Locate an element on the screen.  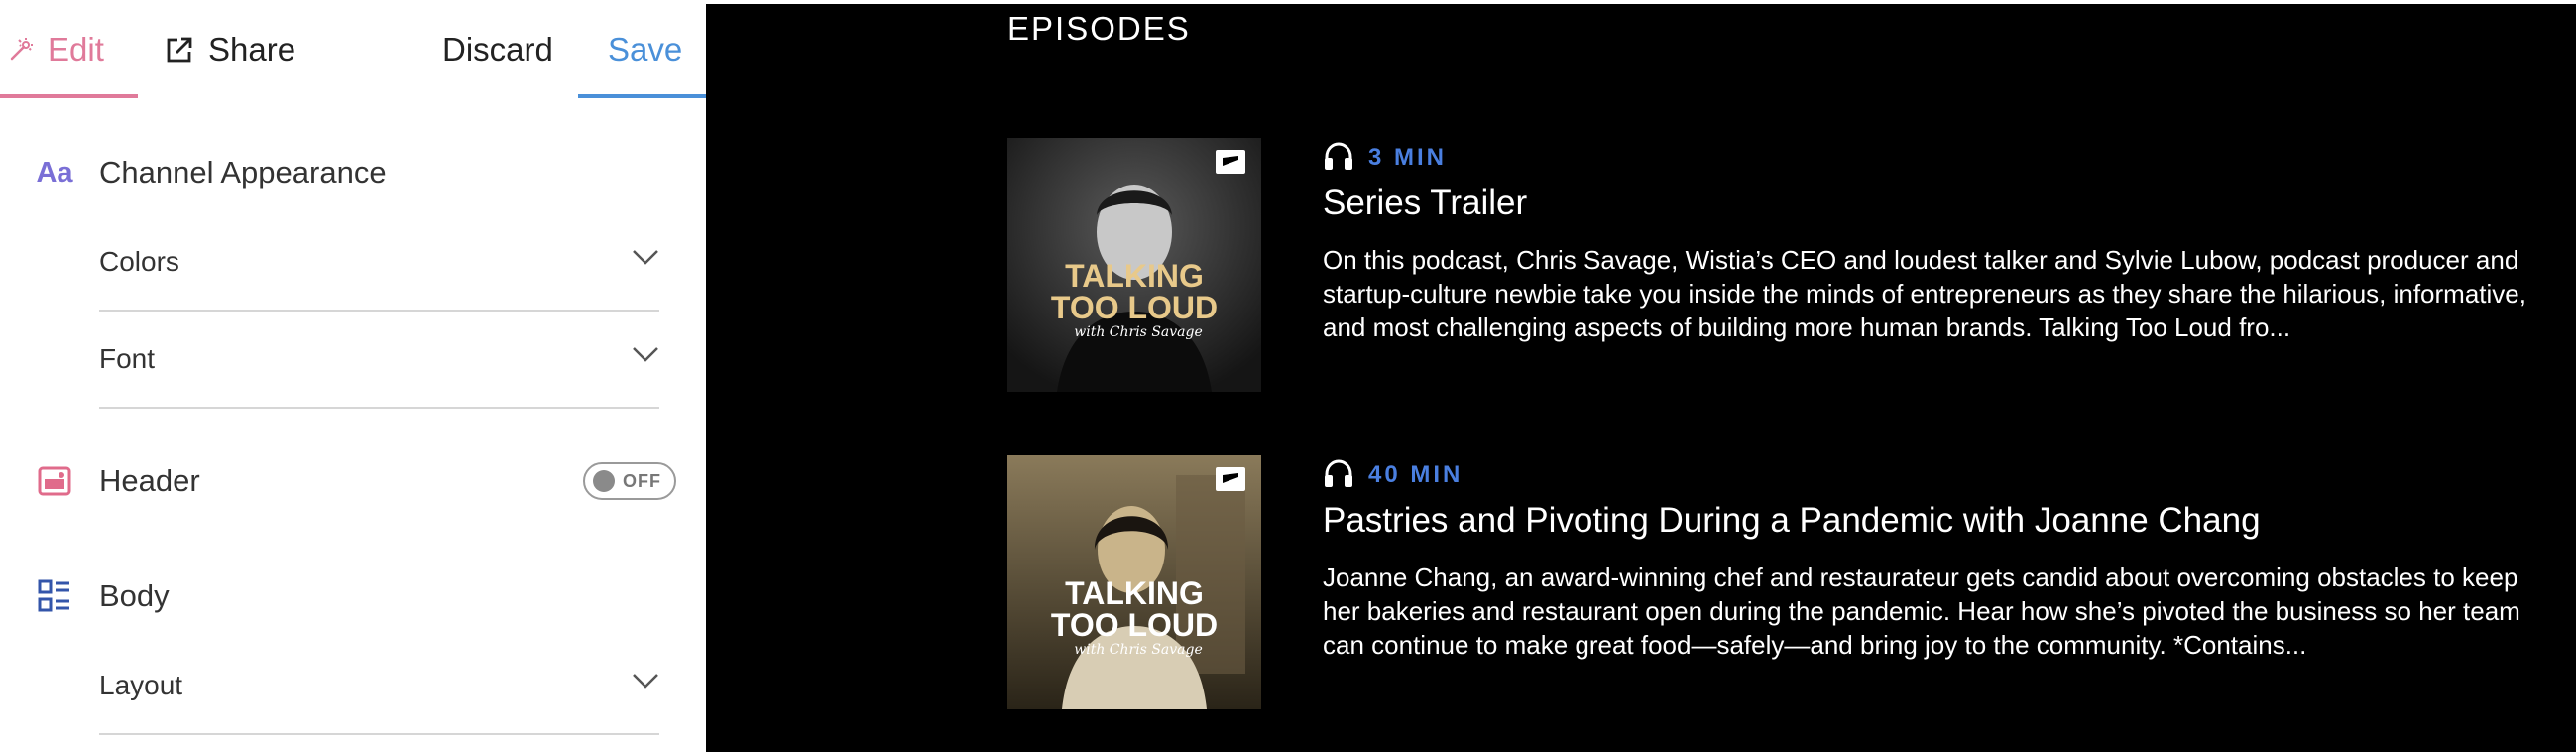
discard-button-label: Discard is located at coordinates (497, 49).